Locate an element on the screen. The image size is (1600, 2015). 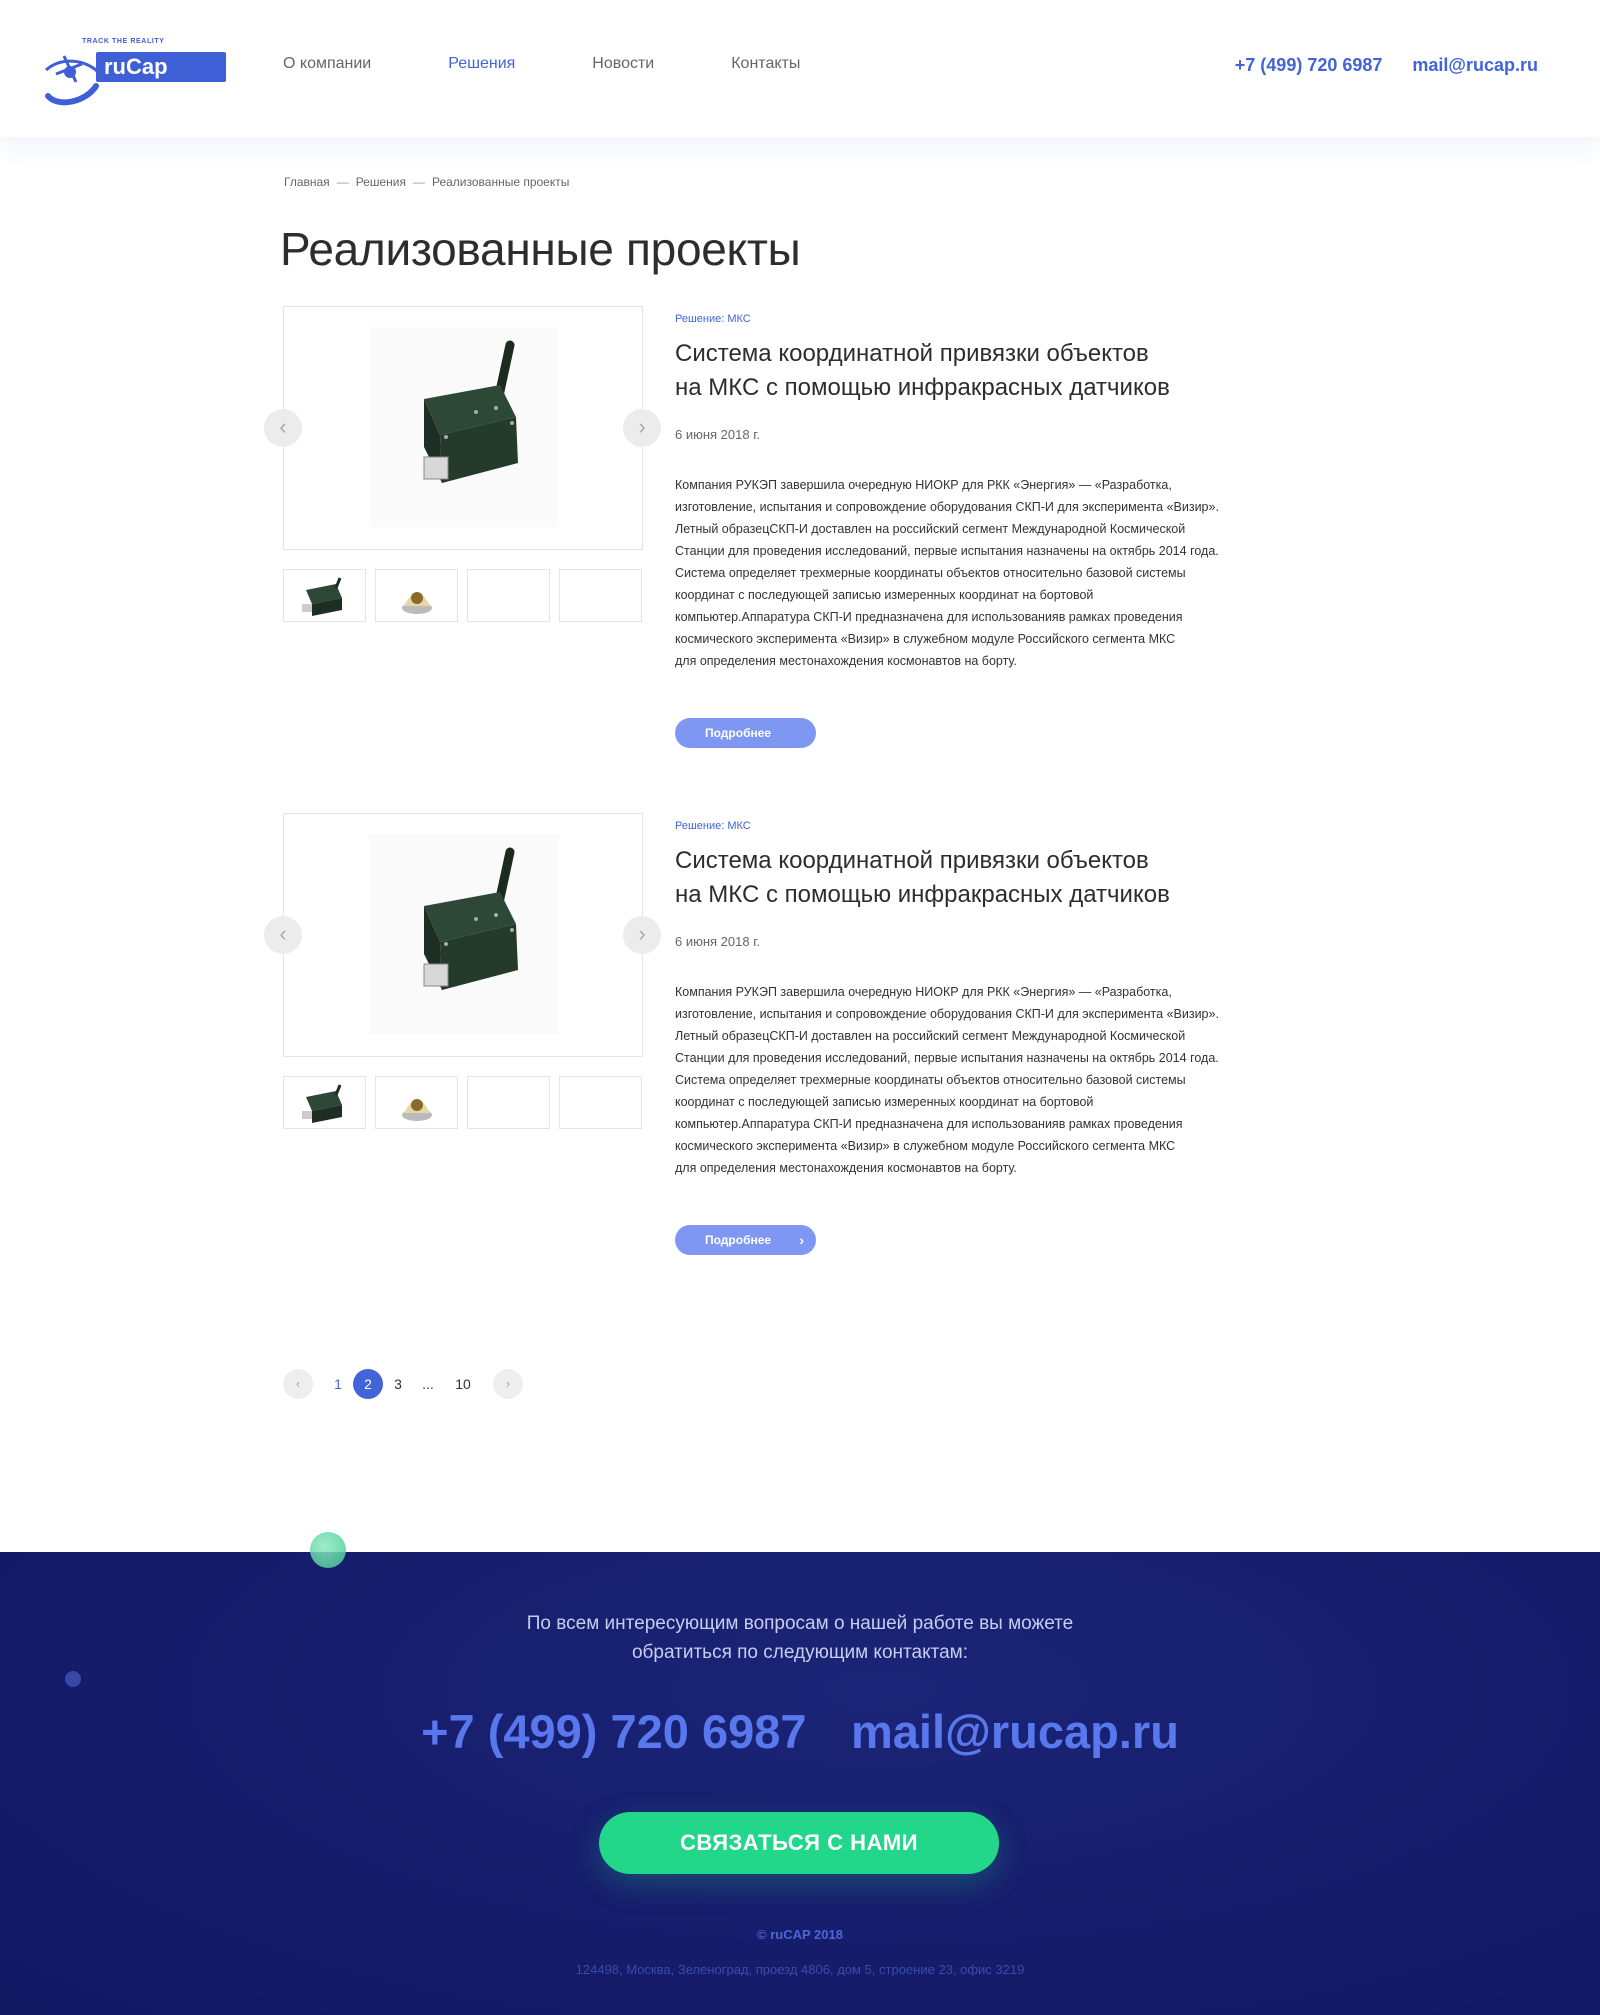
header-contacts: +7 (499) 720 6987 mail@rucap.ru is located at coordinates (1371, 65).